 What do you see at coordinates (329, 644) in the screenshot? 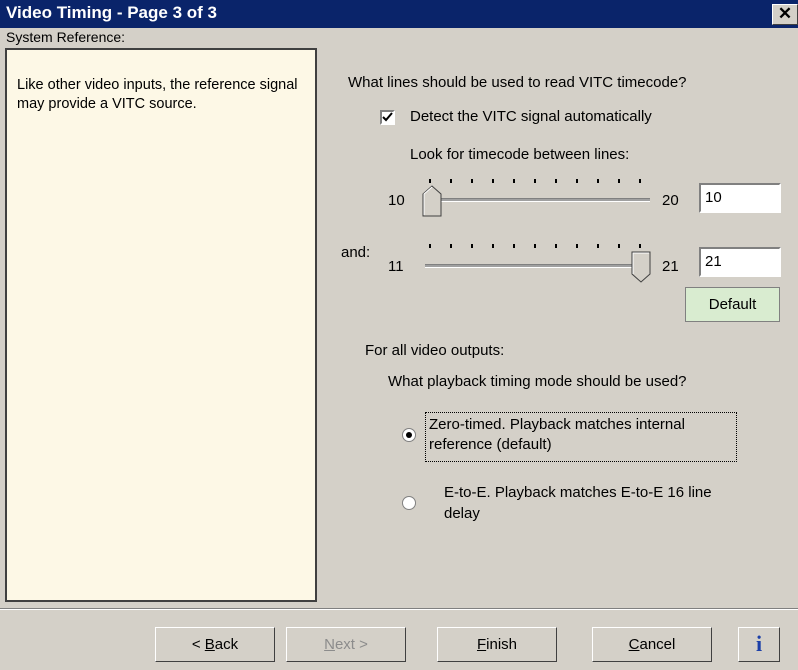
I see `next-accel: N` at bounding box center [329, 644].